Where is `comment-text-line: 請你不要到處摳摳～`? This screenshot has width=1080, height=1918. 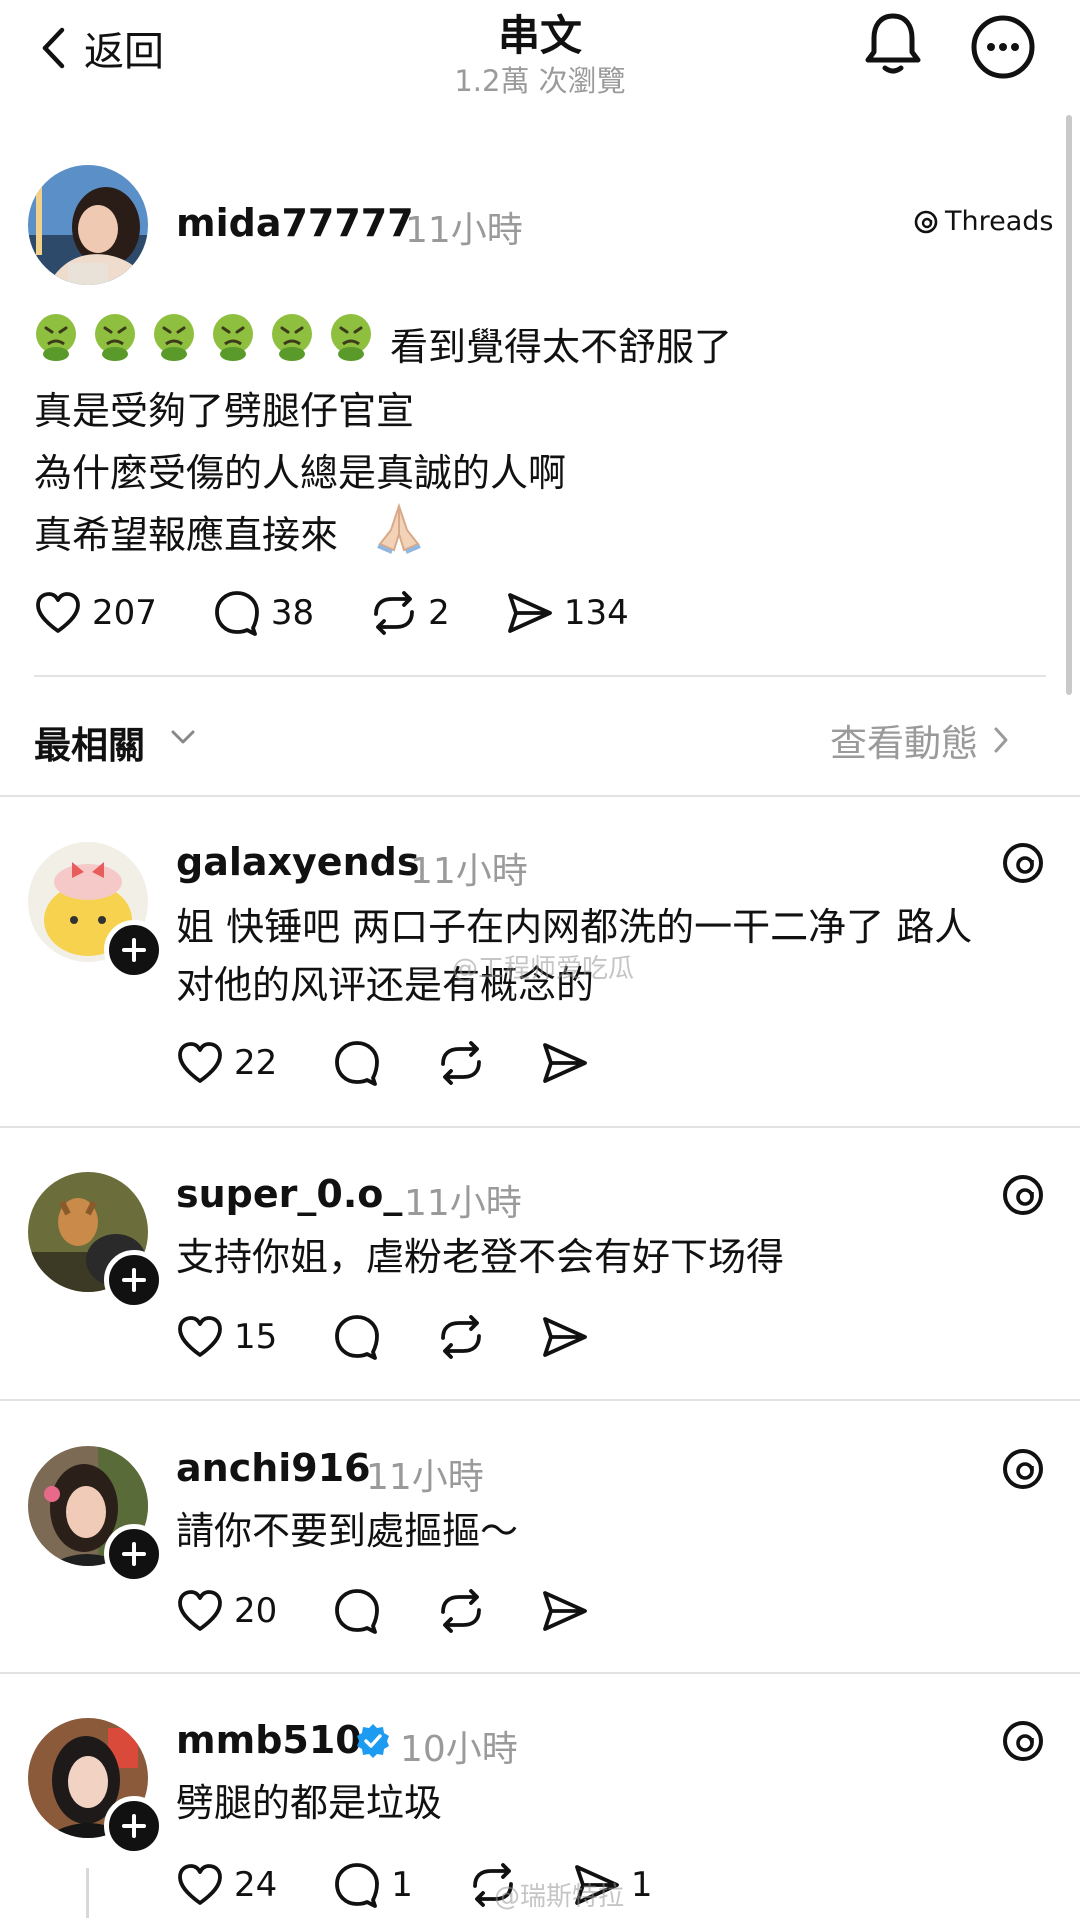
comment-text-line: 請你不要到處摳摳～ is located at coordinates (347, 1531).